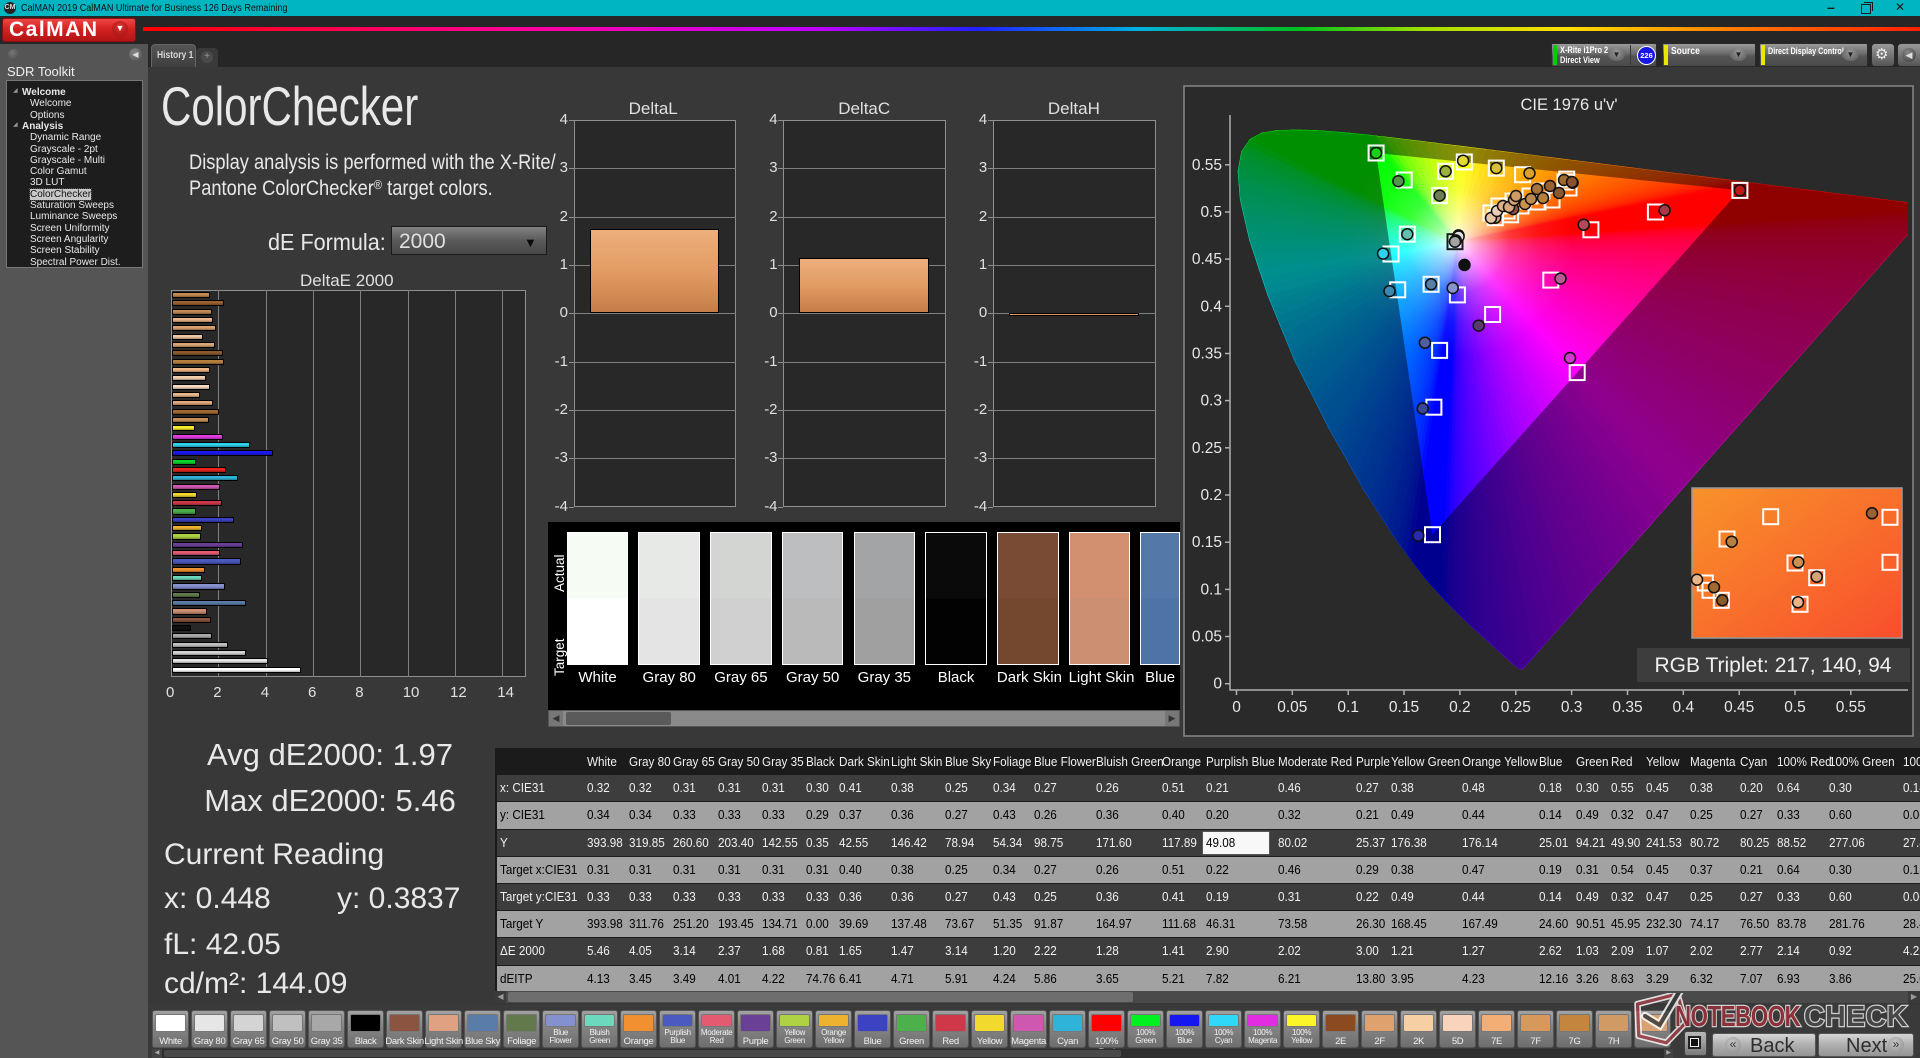 This screenshot has height=1058, width=1920. What do you see at coordinates (1773, 665) in the screenshot?
I see `svg-text: RGB Triplet: 217, 140, 94` at bounding box center [1773, 665].